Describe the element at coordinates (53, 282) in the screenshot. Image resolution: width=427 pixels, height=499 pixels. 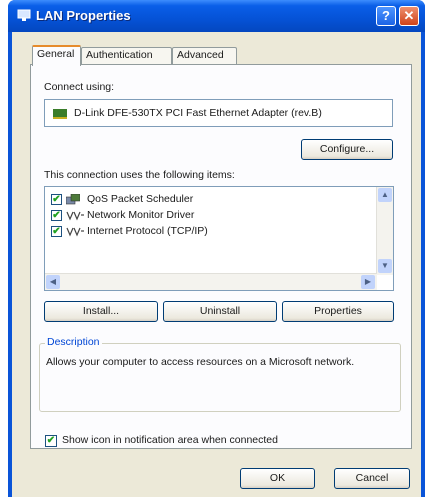
I see `scroll-left-arrow-icon: ◀` at that location.